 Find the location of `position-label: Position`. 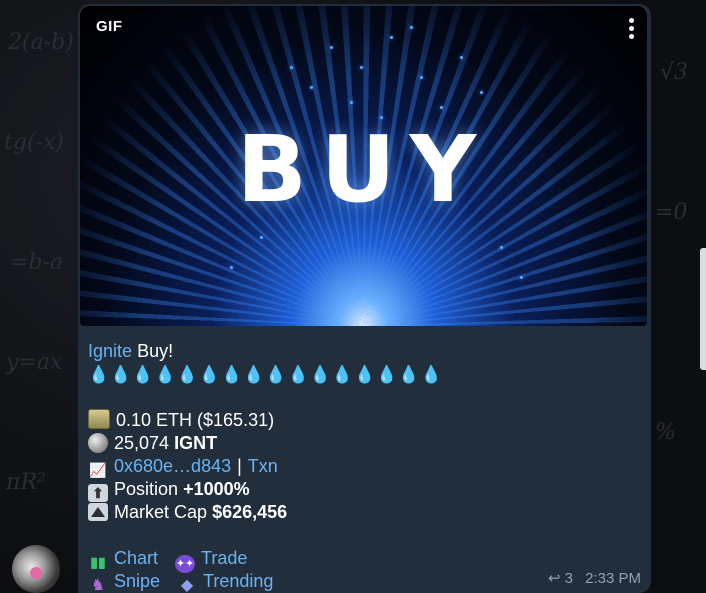

position-label: Position is located at coordinates (146, 489).